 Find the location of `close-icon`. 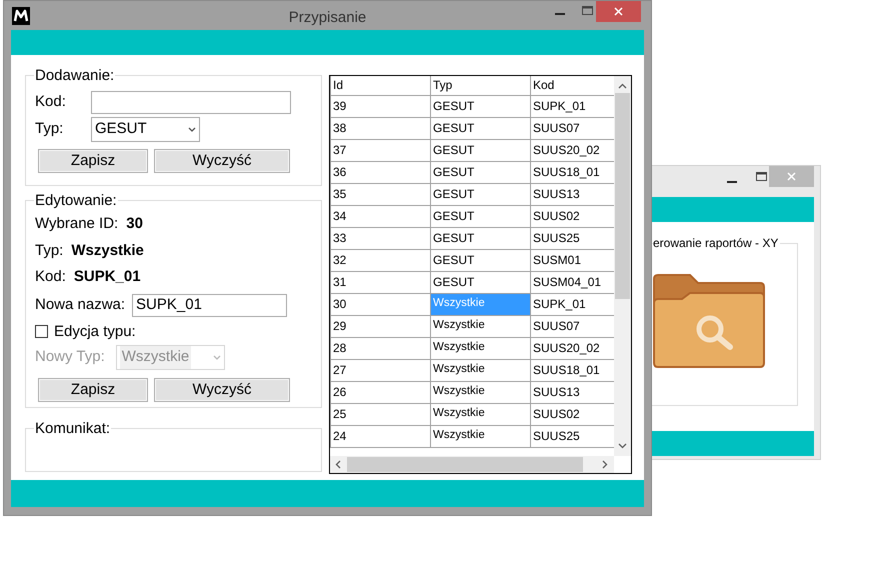

close-icon is located at coordinates (618, 11).